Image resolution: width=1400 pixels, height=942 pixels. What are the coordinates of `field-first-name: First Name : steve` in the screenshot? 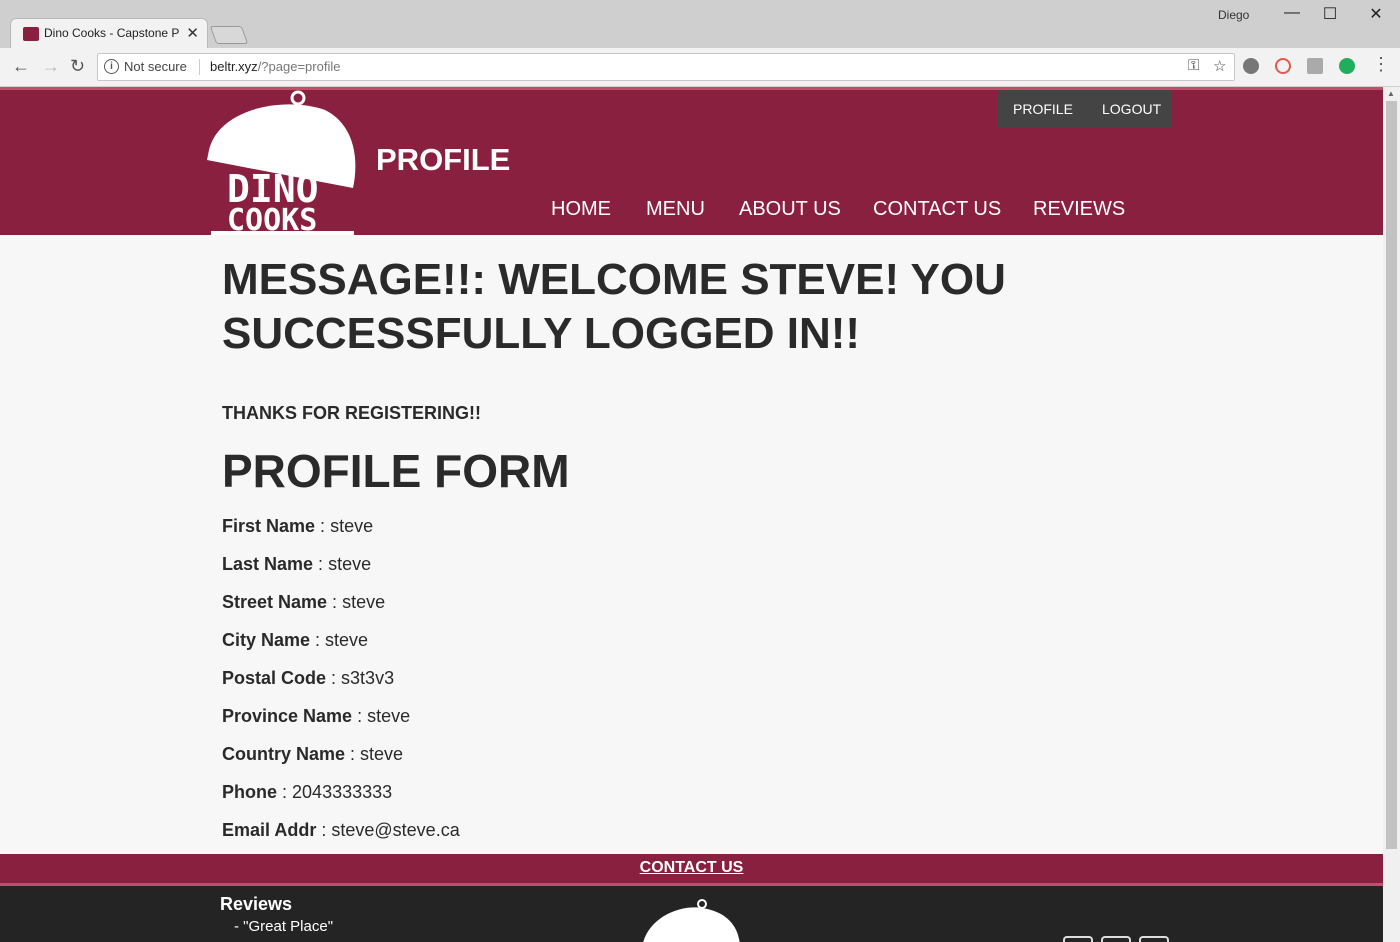 It's located at (298, 526).